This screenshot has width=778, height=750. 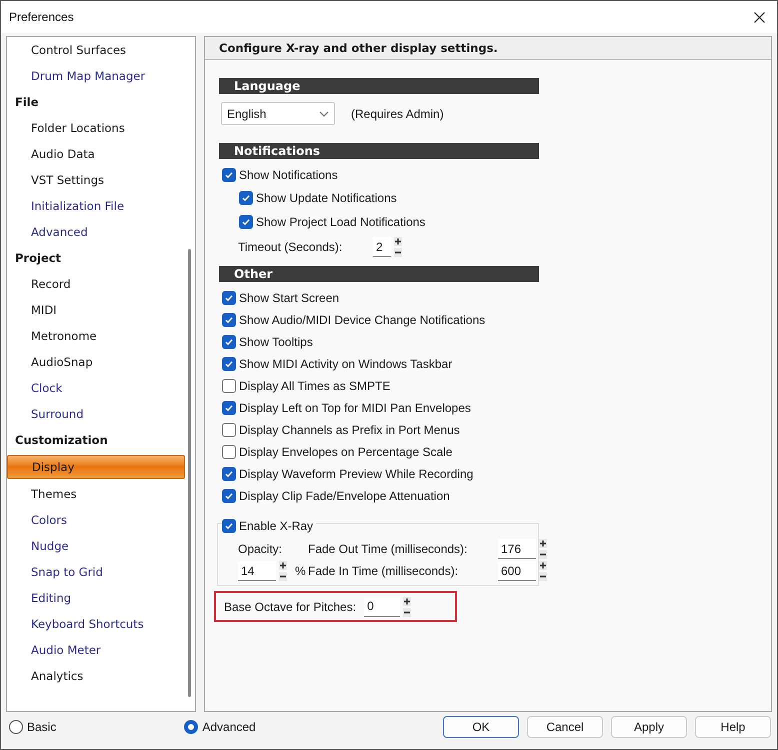 I want to click on sidebar-item: AudioSnap, so click(x=96, y=362).